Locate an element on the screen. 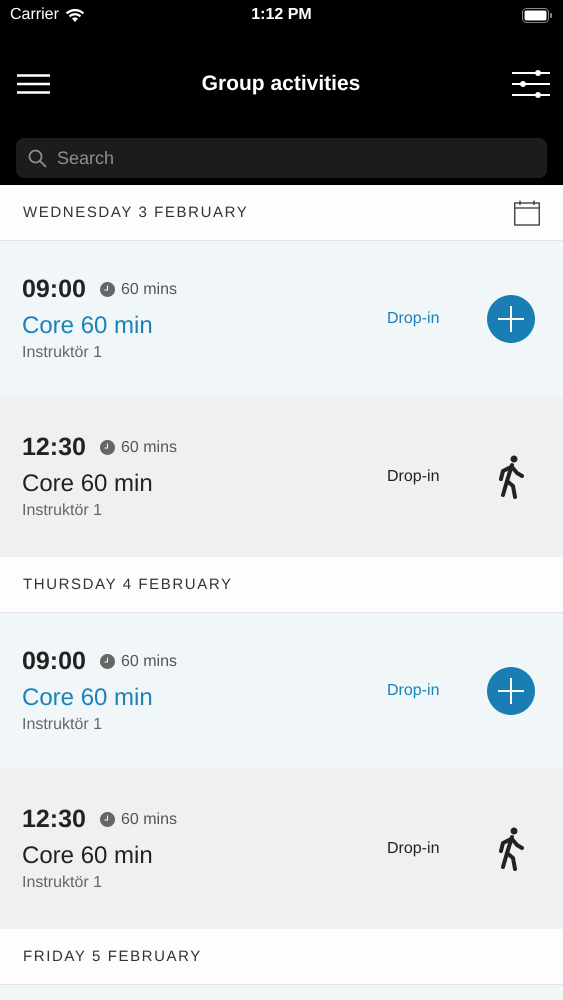  day-label: FRIDAY 5 FEBRUARY is located at coordinates (112, 956).